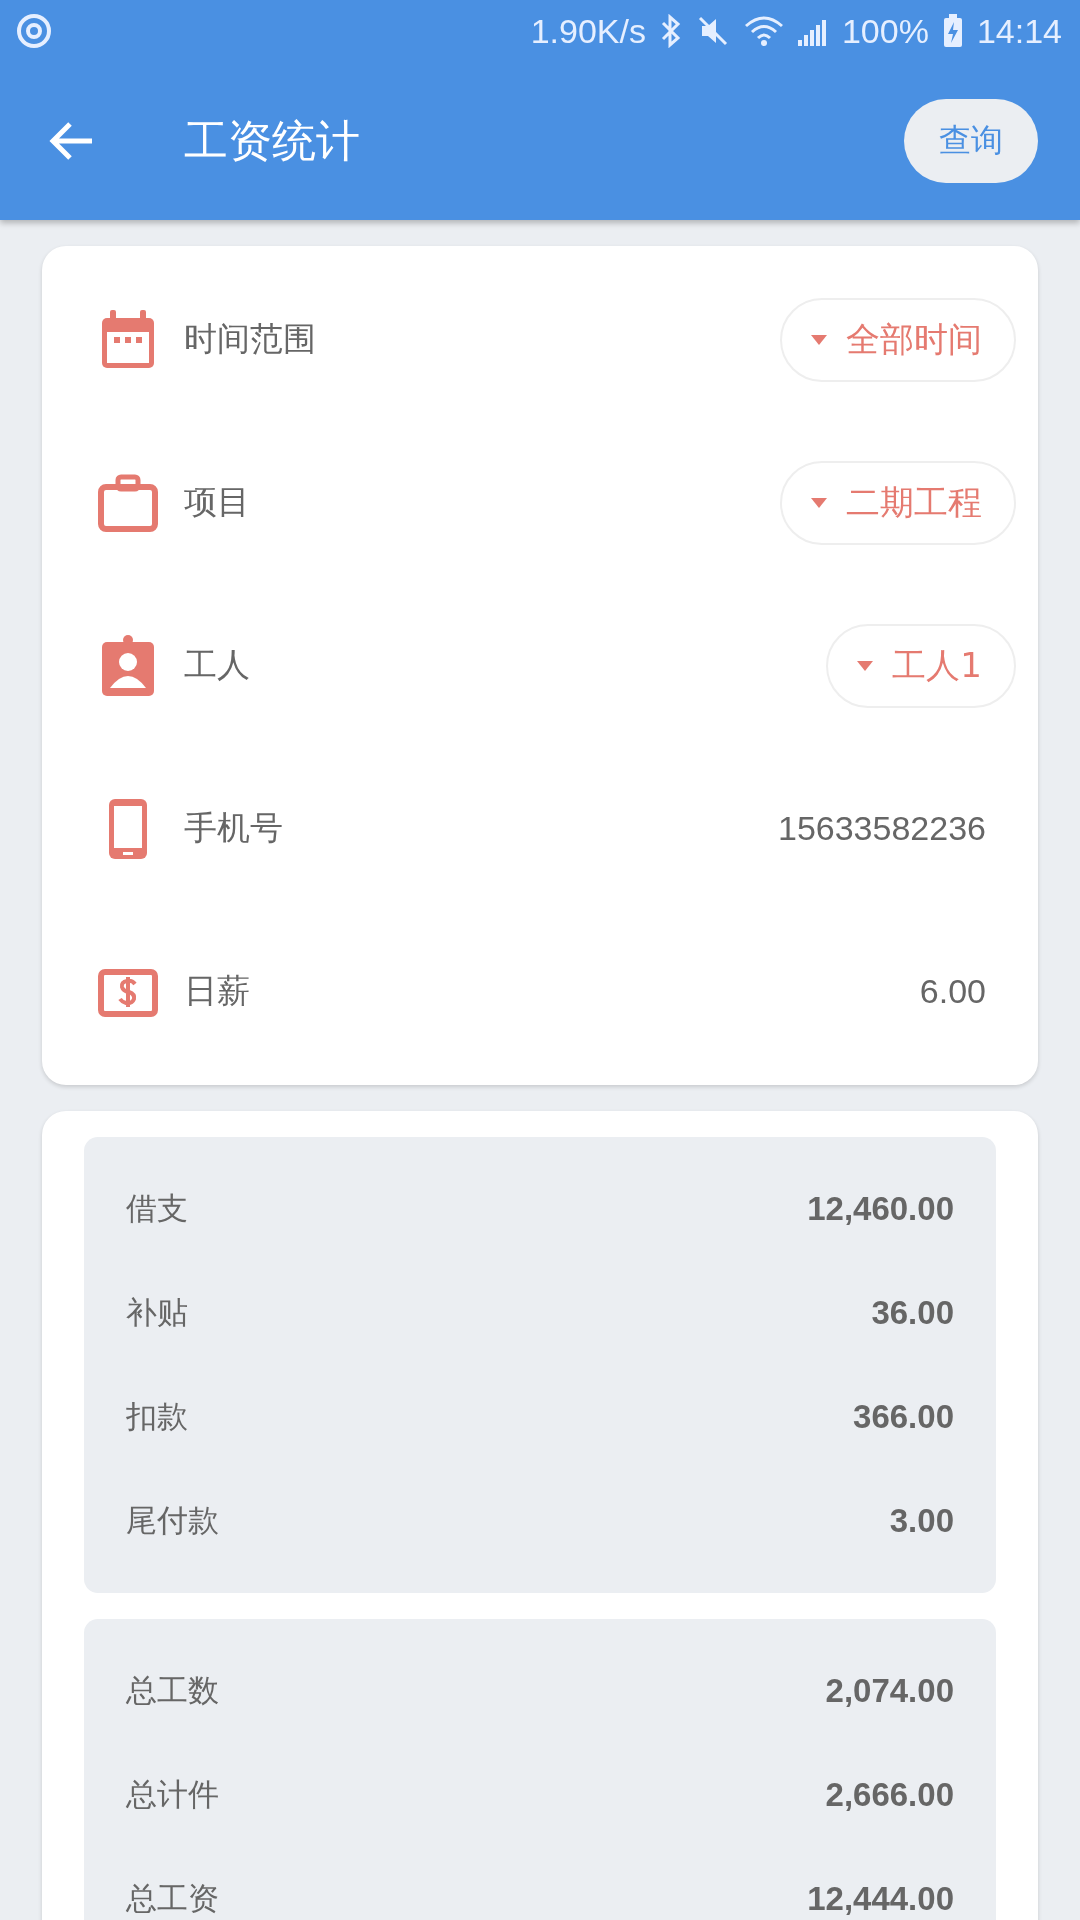 Image resolution: width=1080 pixels, height=1920 pixels. What do you see at coordinates (588, 31) in the screenshot?
I see `network-speed: 1.90K/s` at bounding box center [588, 31].